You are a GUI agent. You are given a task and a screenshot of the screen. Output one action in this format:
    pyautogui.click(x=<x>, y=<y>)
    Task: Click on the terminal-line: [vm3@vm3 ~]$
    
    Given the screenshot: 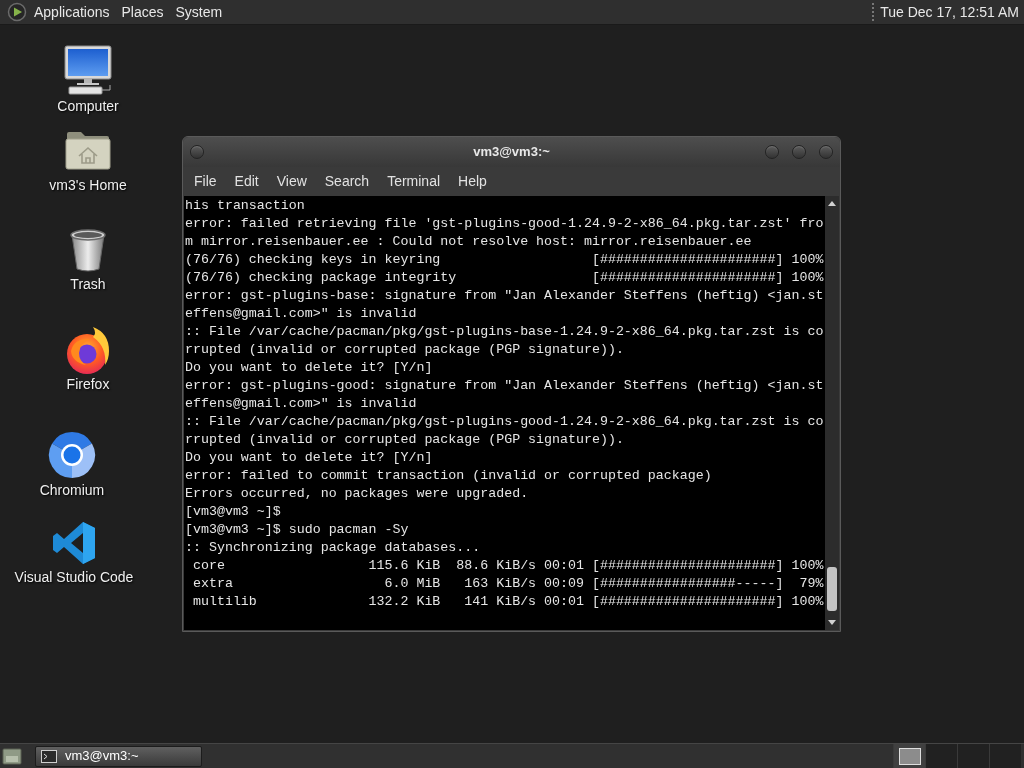 What is the action you would take?
    pyautogui.click(x=233, y=512)
    